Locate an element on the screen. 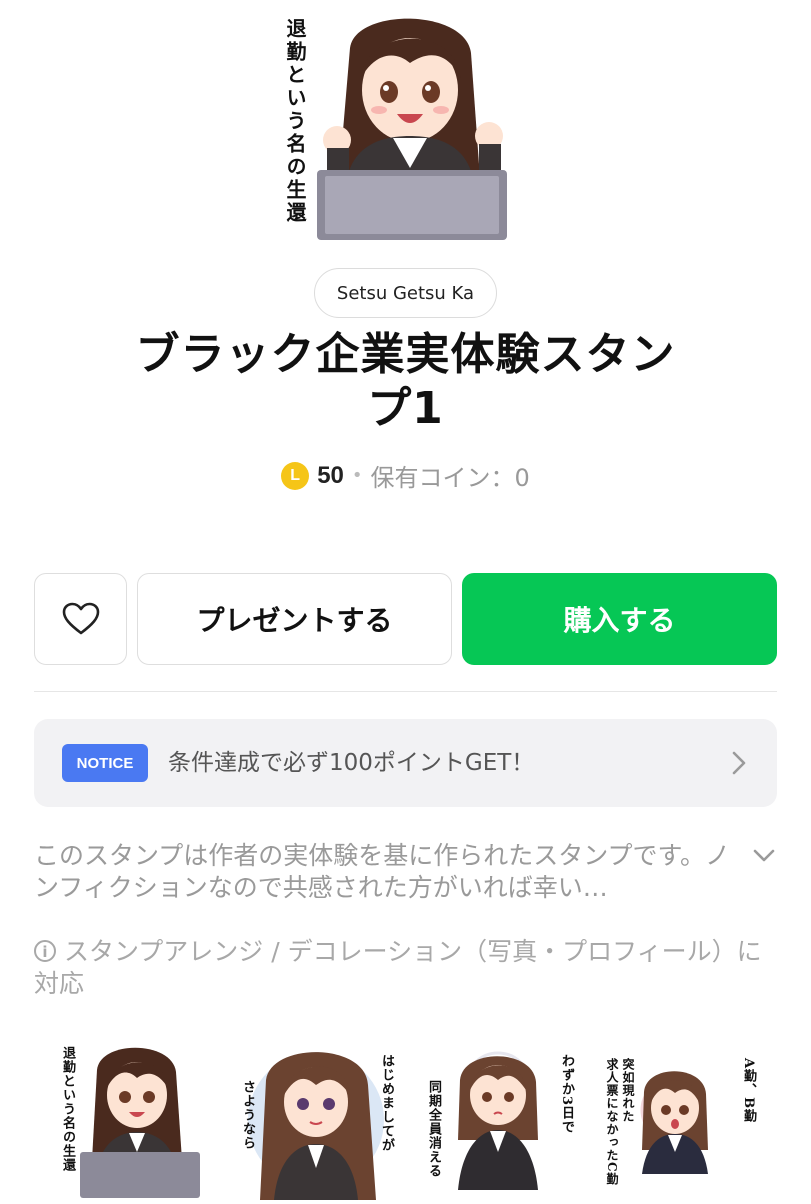 Image resolution: width=811 pixels, height=1204 pixels. sticker-caption: はじめましてが is located at coordinates (386, 1103).